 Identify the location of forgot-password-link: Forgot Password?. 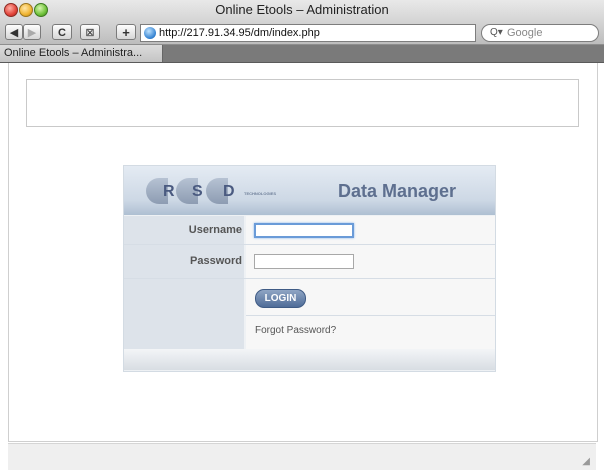
(295, 330).